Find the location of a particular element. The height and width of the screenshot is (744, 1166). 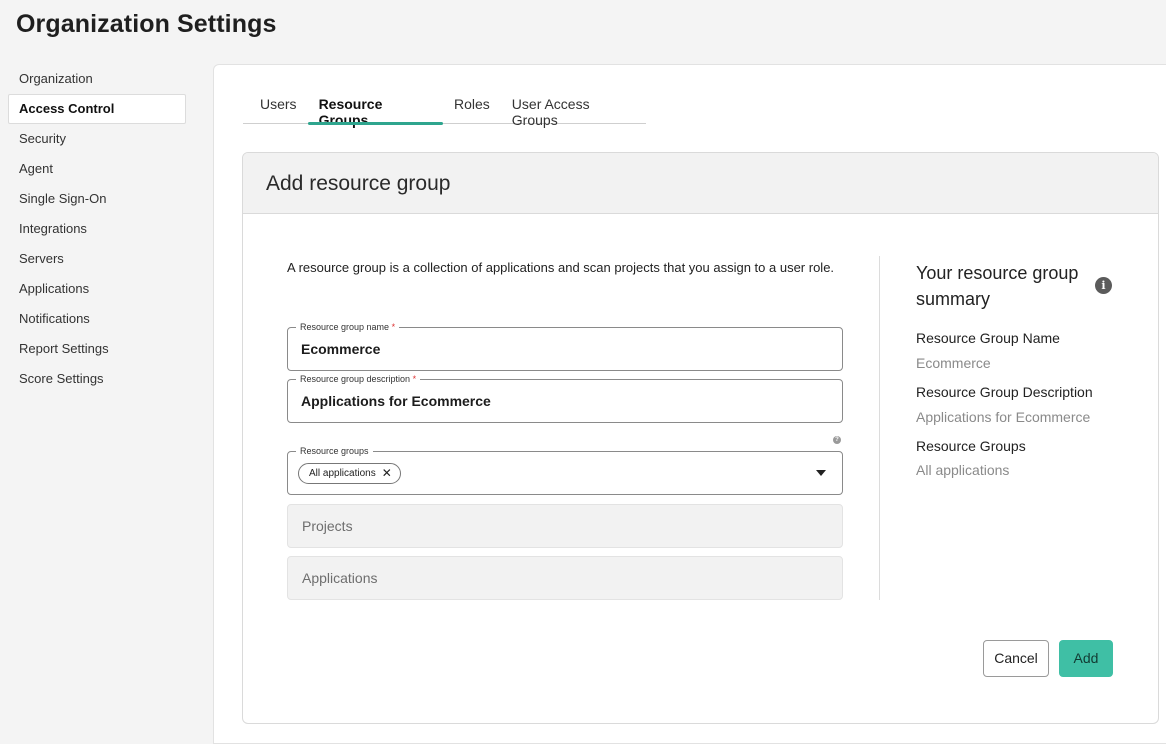

resource-groups-select: Resource groups All applications ✕ is located at coordinates (565, 470).